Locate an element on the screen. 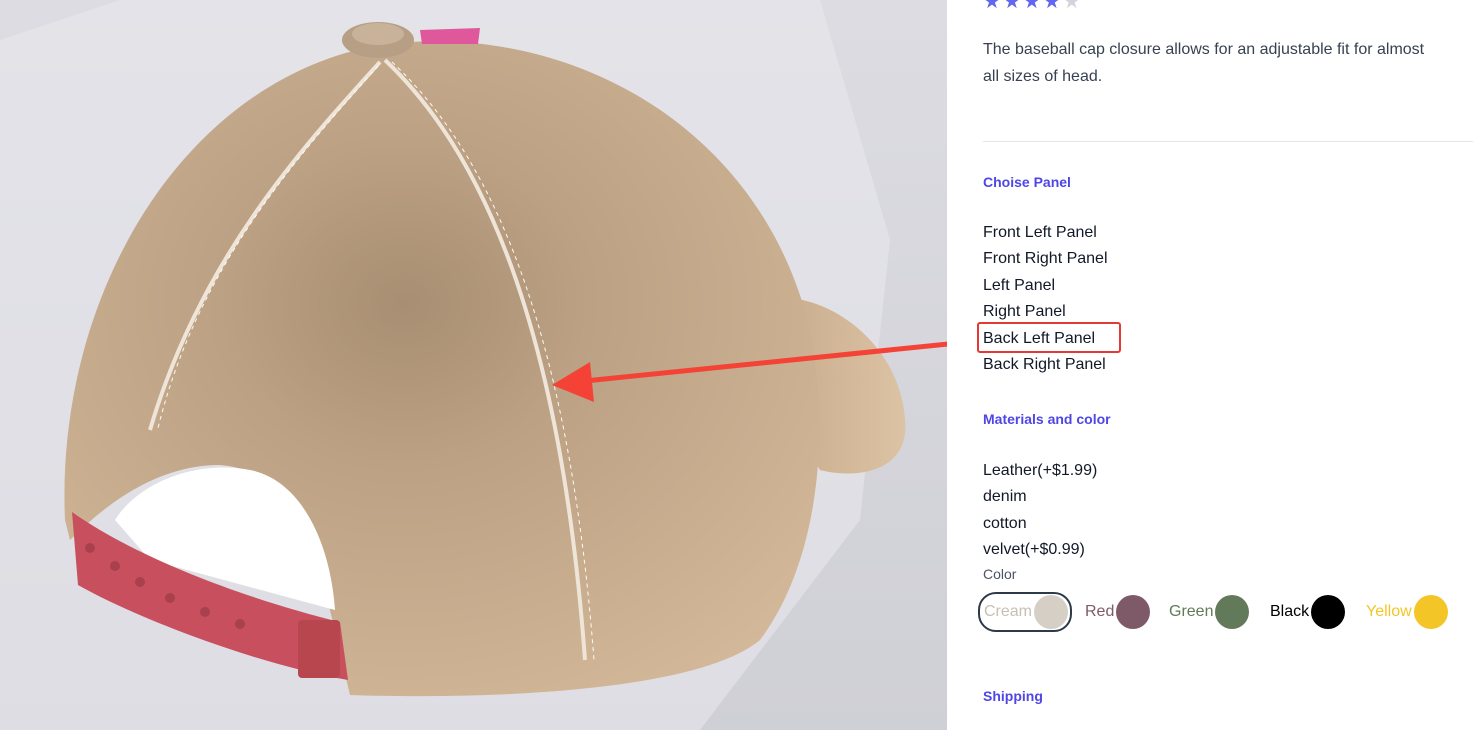 The image size is (1473, 730). color-swatch-green: Green is located at coordinates (1209, 612).